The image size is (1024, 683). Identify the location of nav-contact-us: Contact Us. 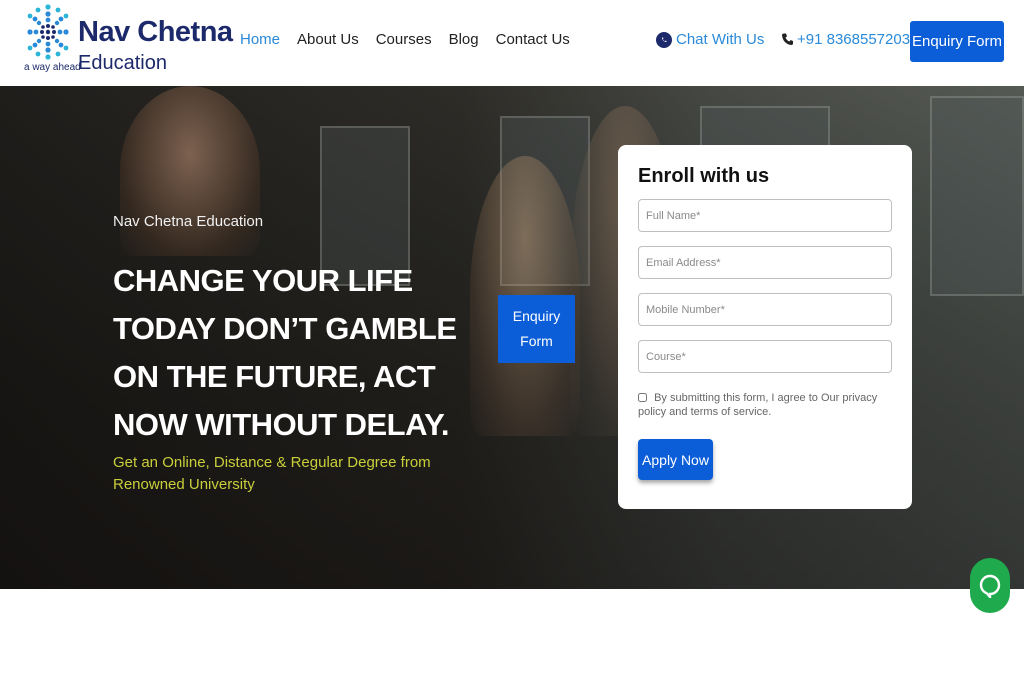
(533, 39).